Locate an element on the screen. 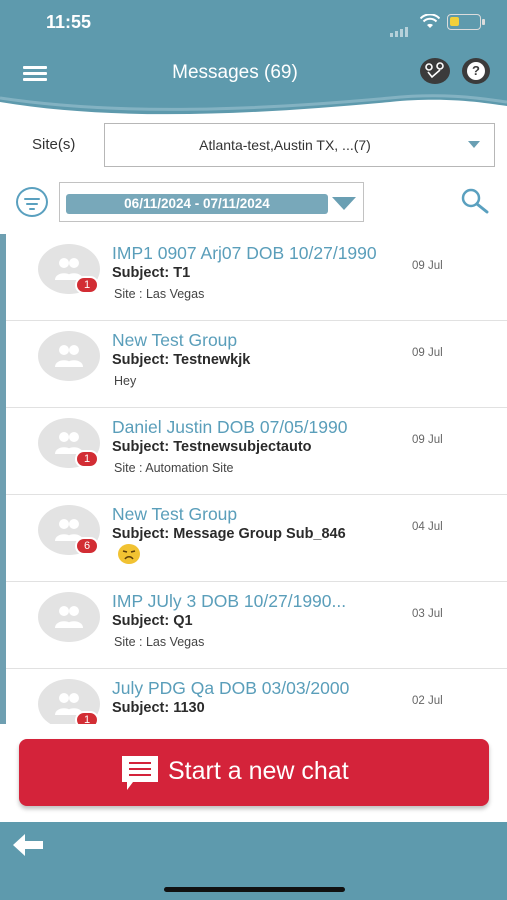 The image size is (507, 900). back-arrow-icon is located at coordinates (28, 845).